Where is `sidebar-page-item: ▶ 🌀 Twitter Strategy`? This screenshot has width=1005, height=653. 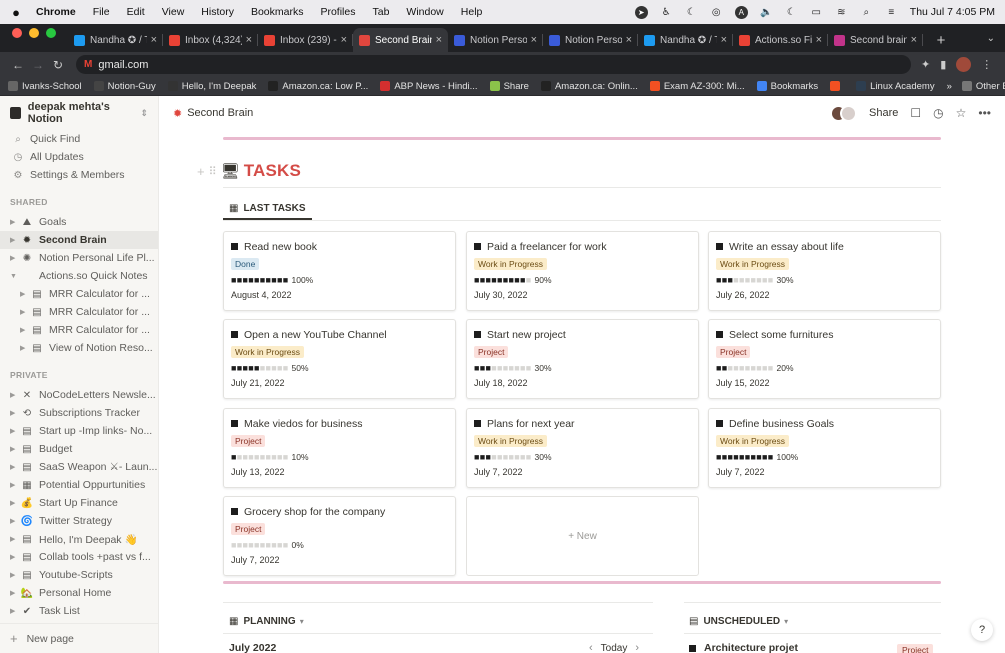 sidebar-page-item: ▶ 🌀 Twitter Strategy is located at coordinates (79, 521).